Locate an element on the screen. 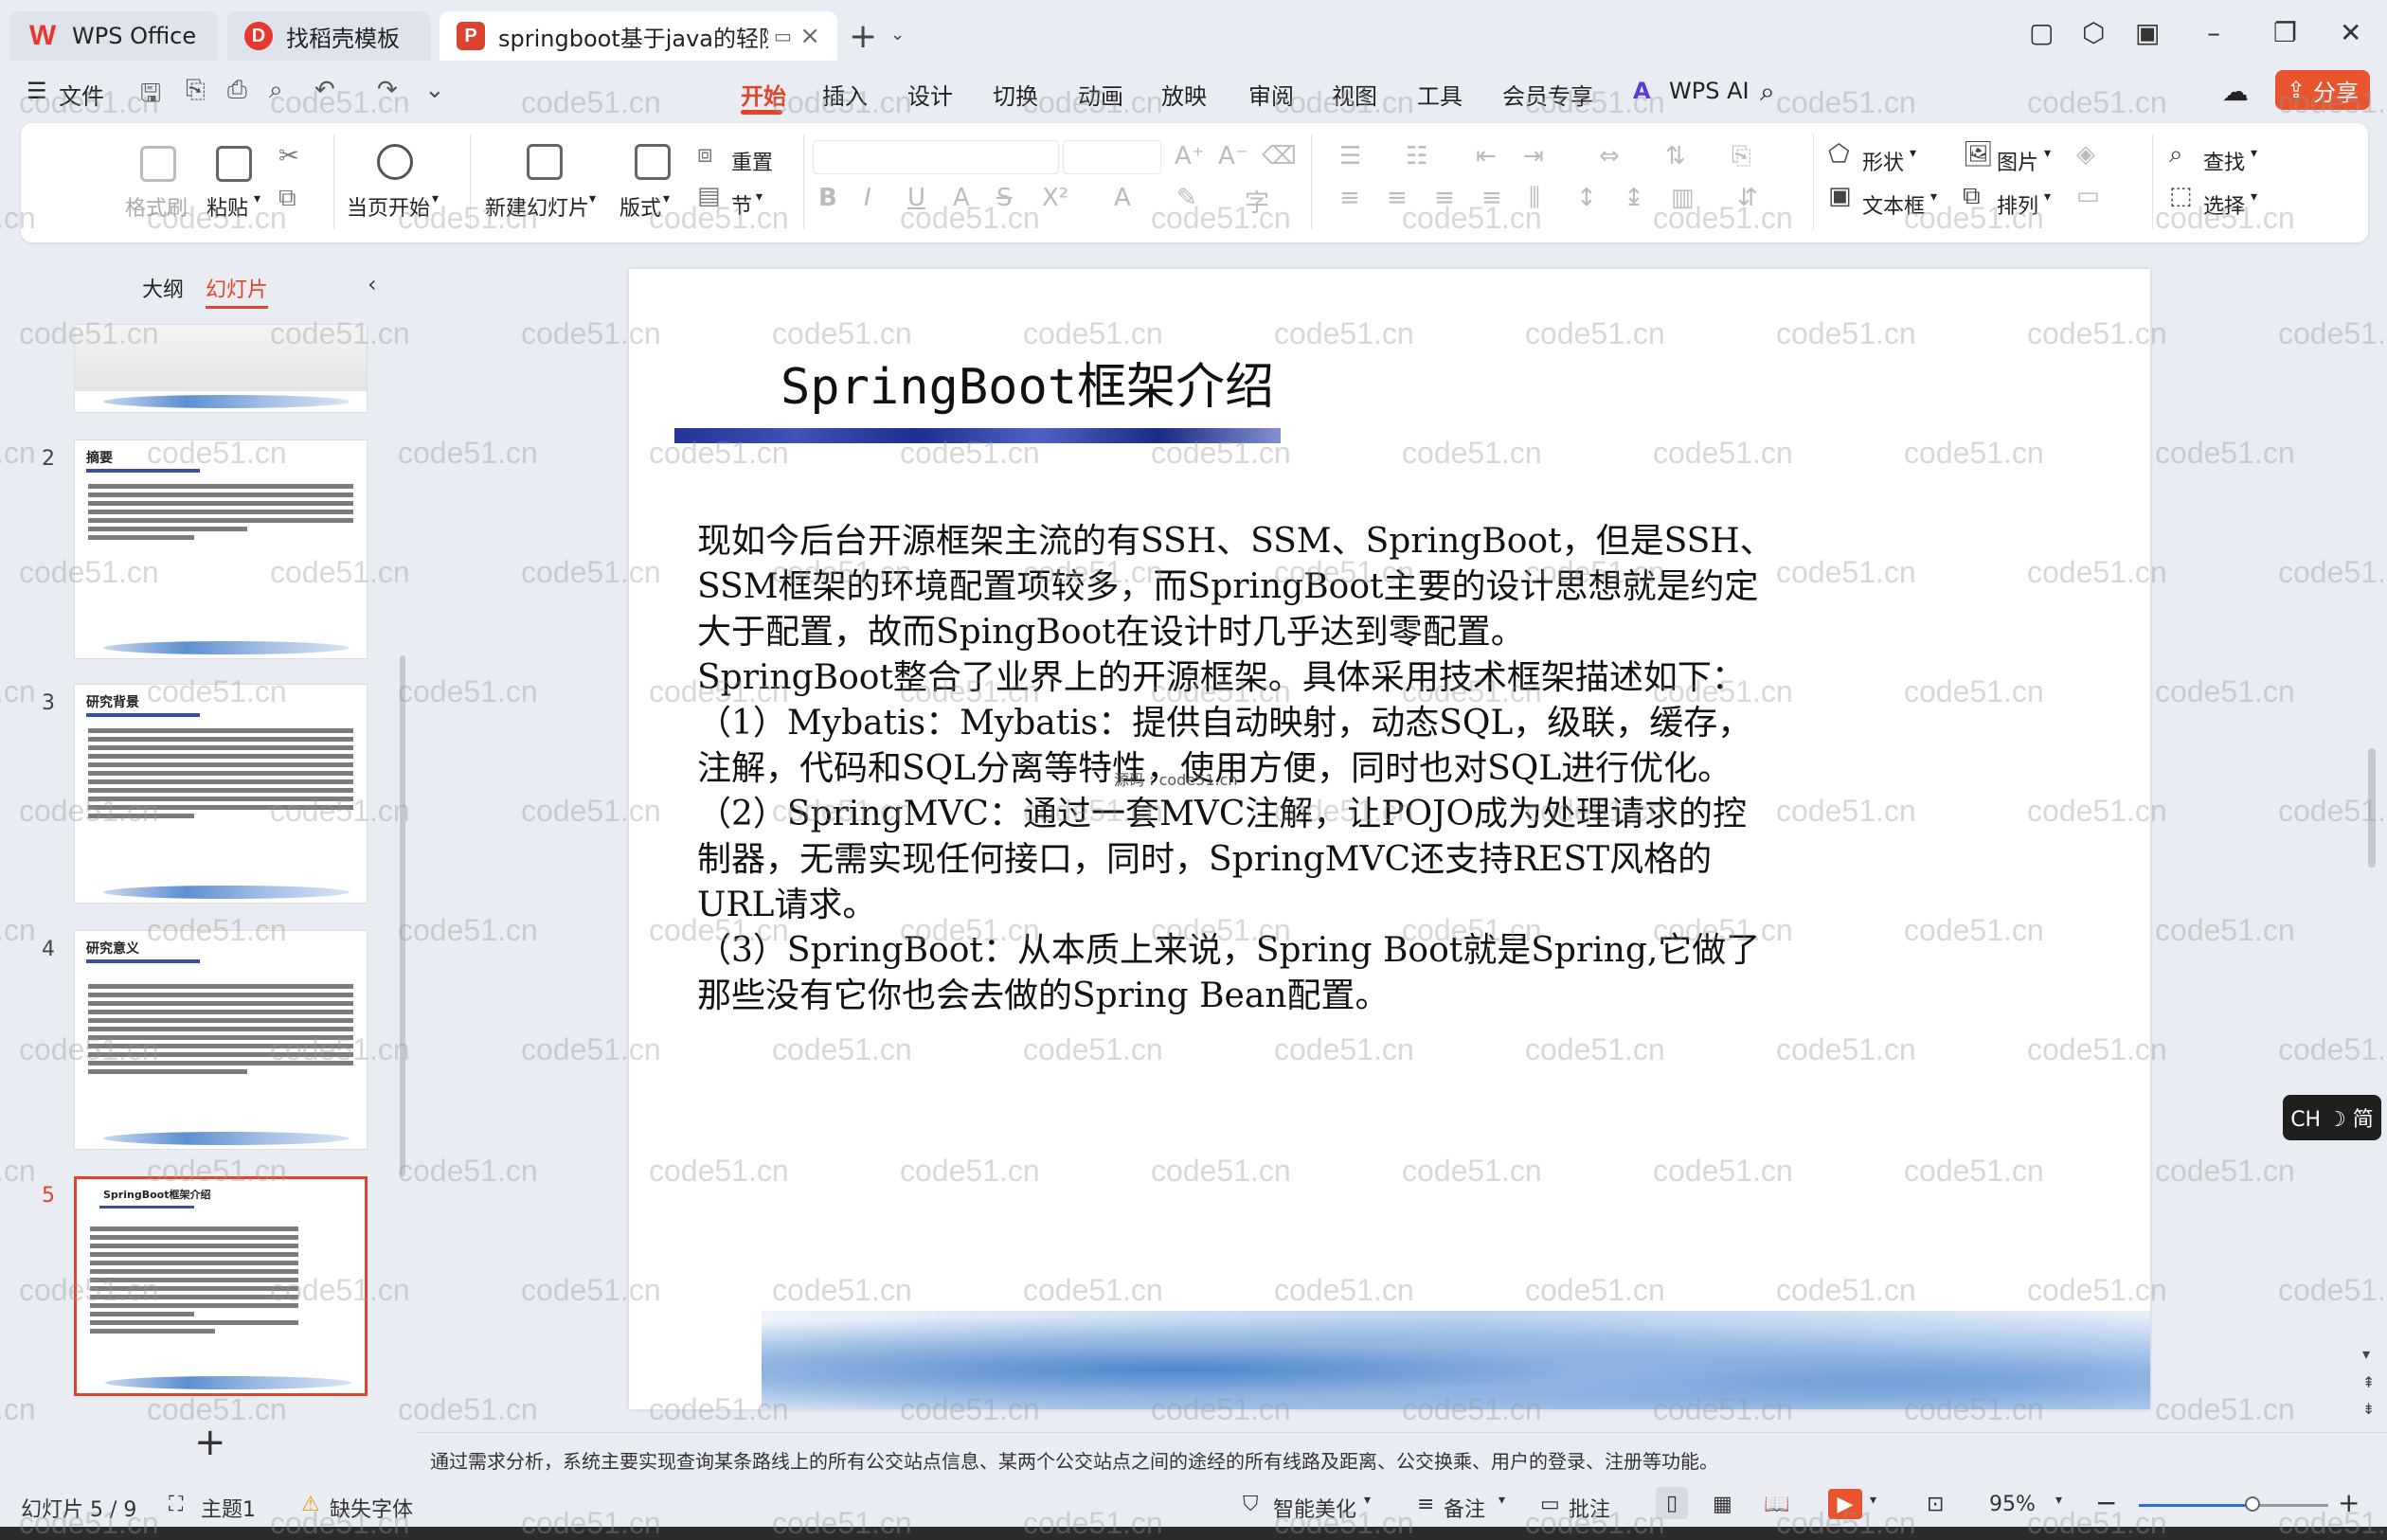 This screenshot has height=1540, width=2387. theme-icon: ⛶ is located at coordinates (176, 1504).